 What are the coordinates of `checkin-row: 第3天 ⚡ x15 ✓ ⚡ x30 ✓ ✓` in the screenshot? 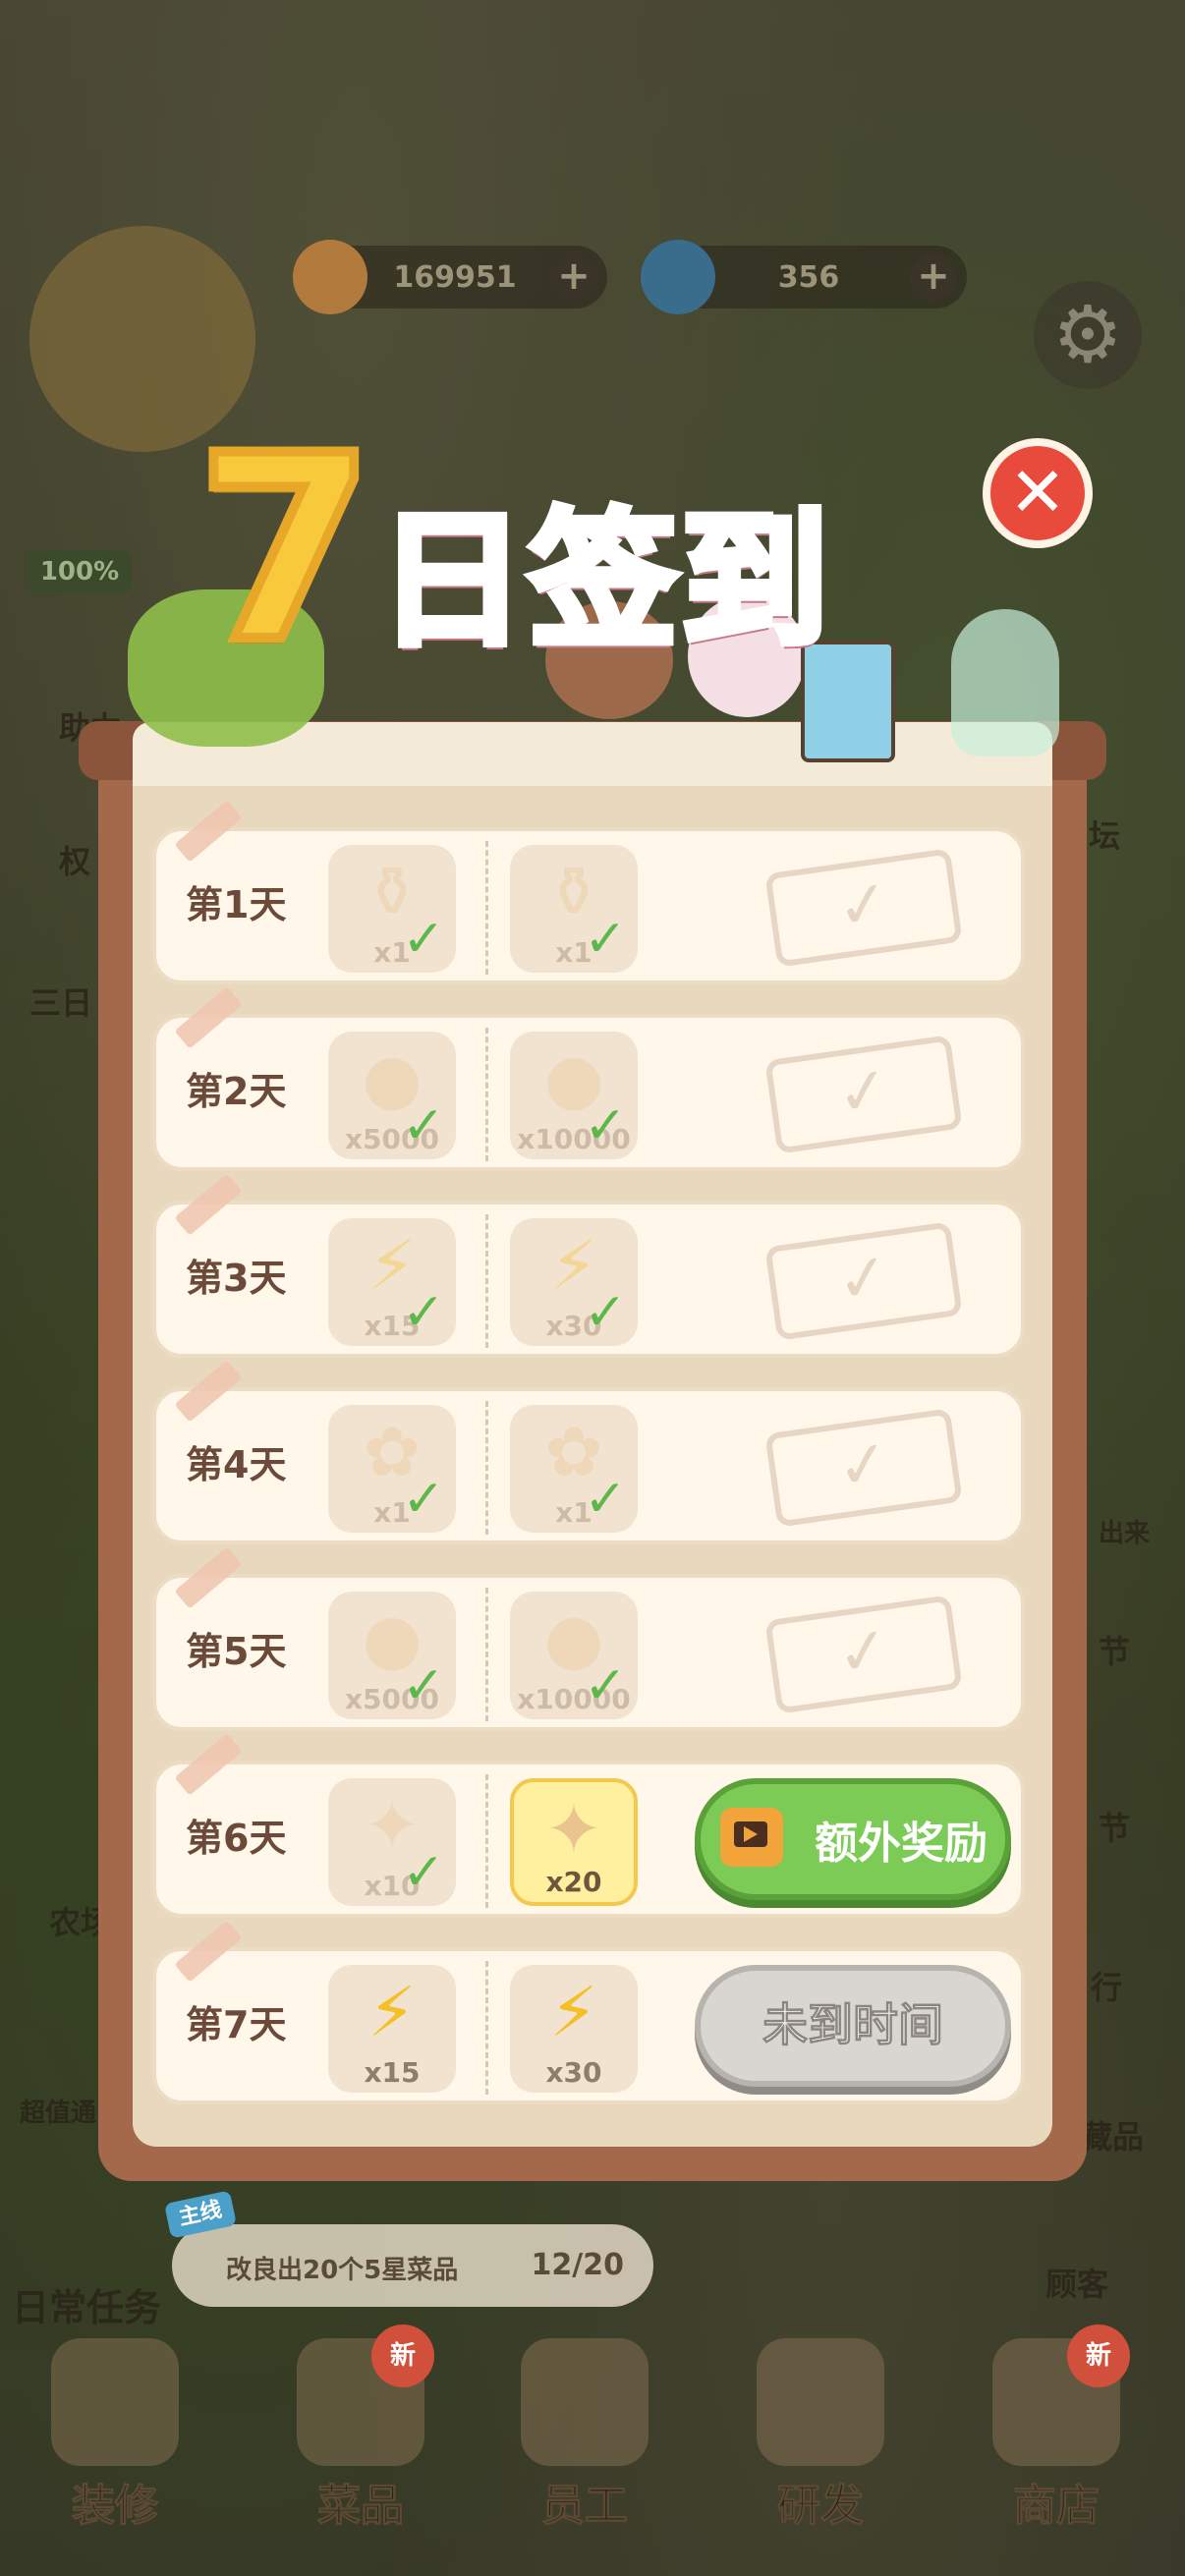 It's located at (589, 1265).